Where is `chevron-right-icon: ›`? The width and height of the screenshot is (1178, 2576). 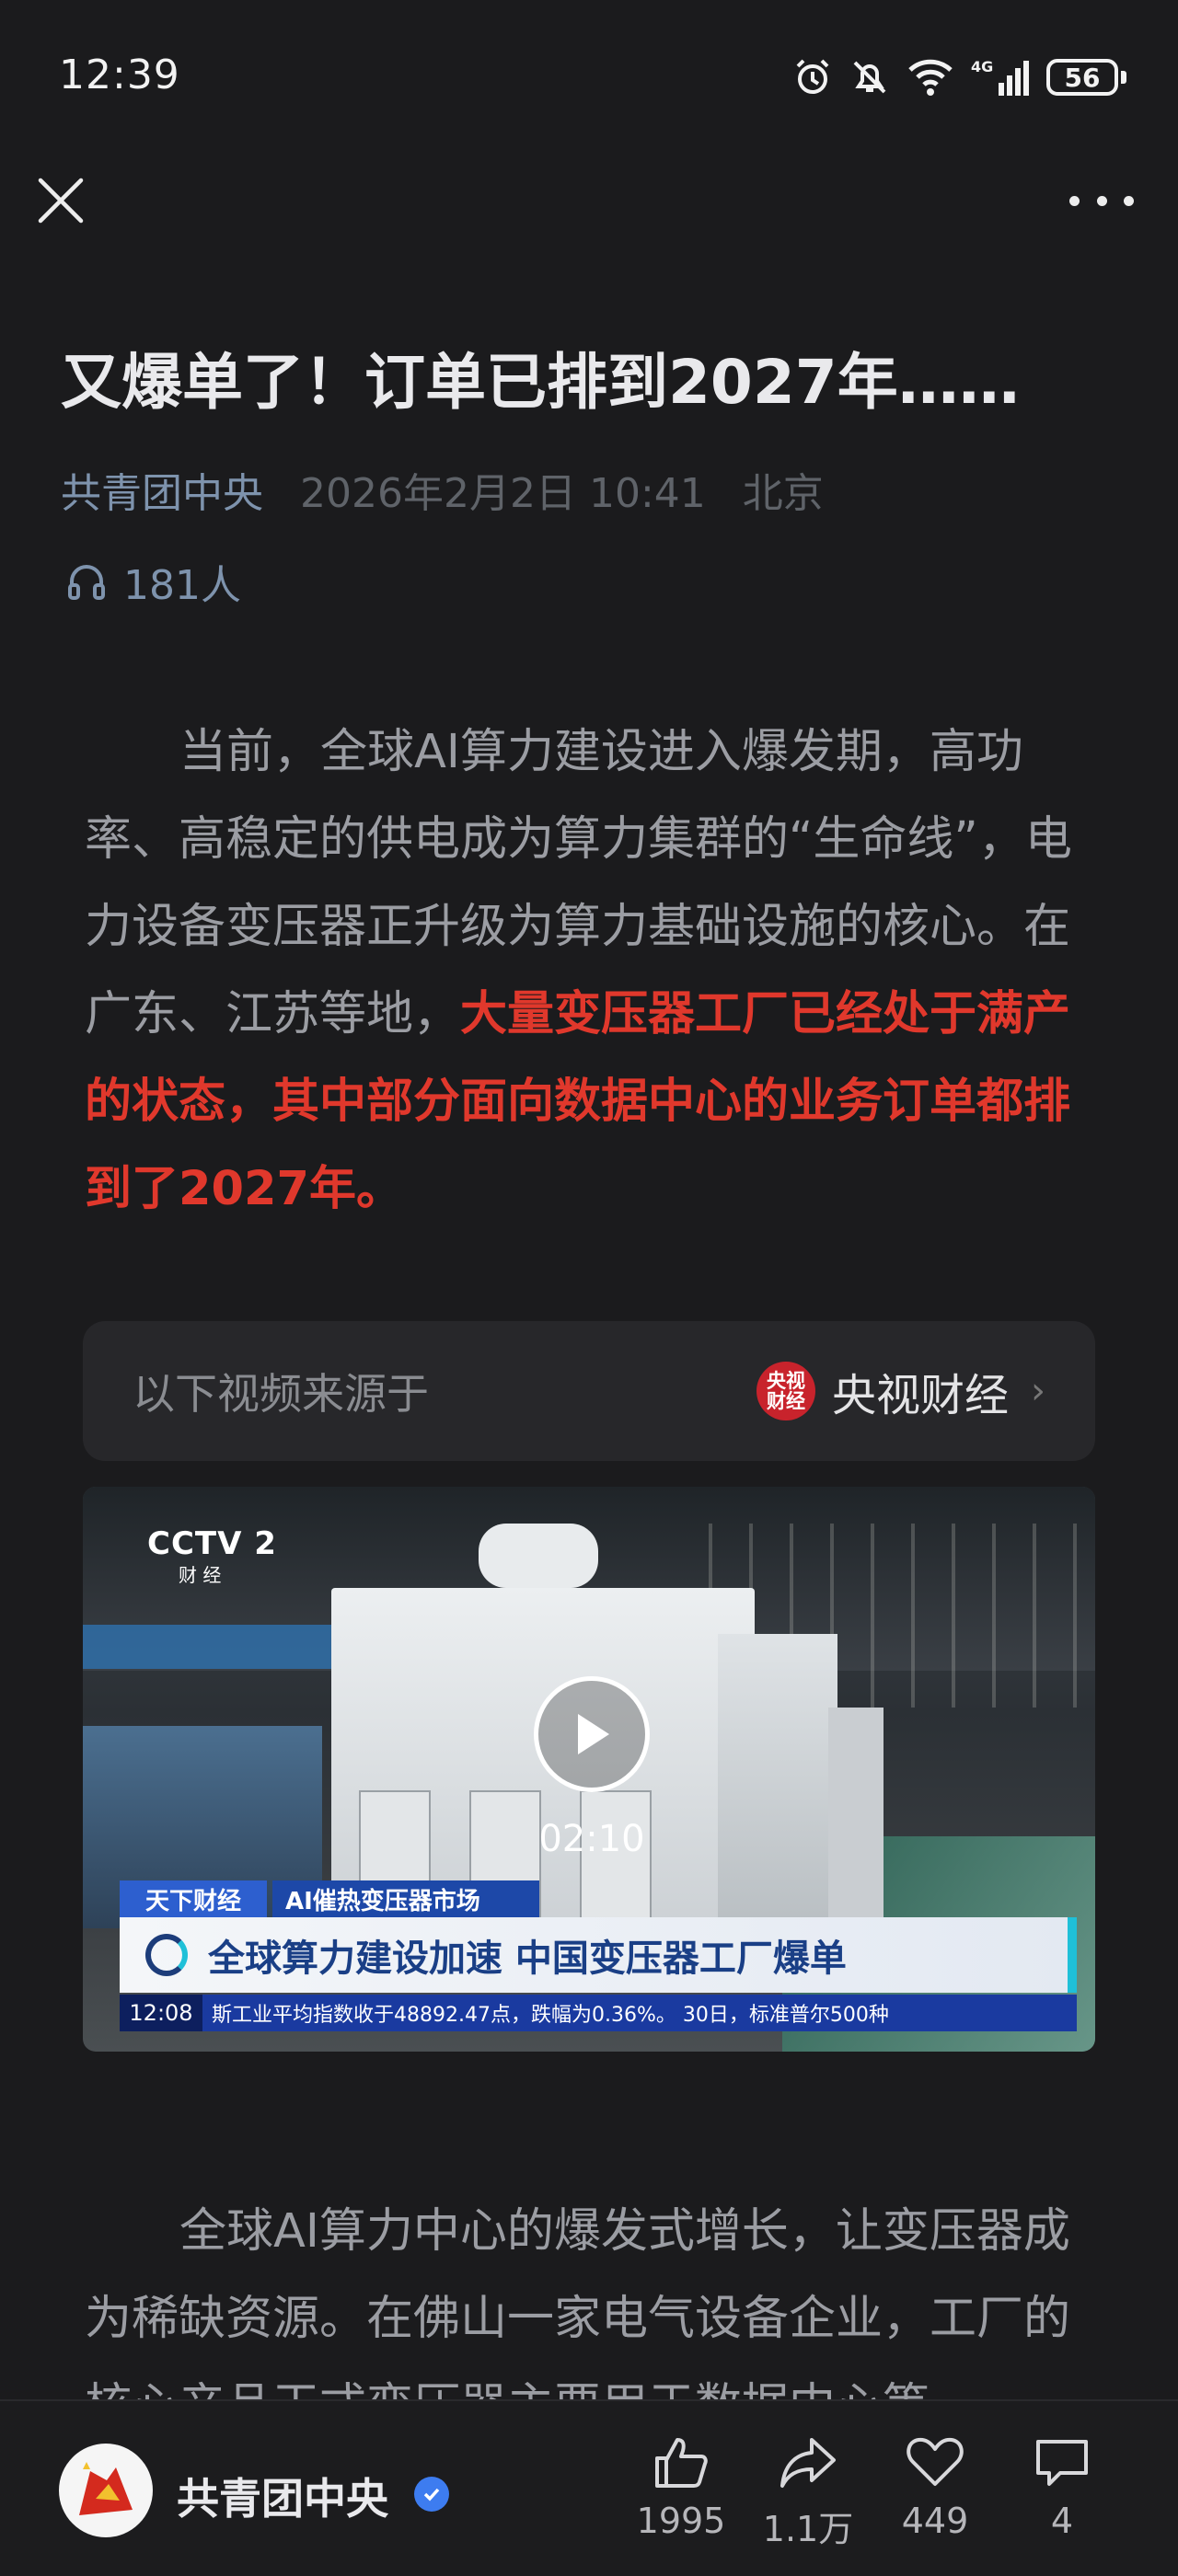
chevron-right-icon: › is located at coordinates (1038, 1391).